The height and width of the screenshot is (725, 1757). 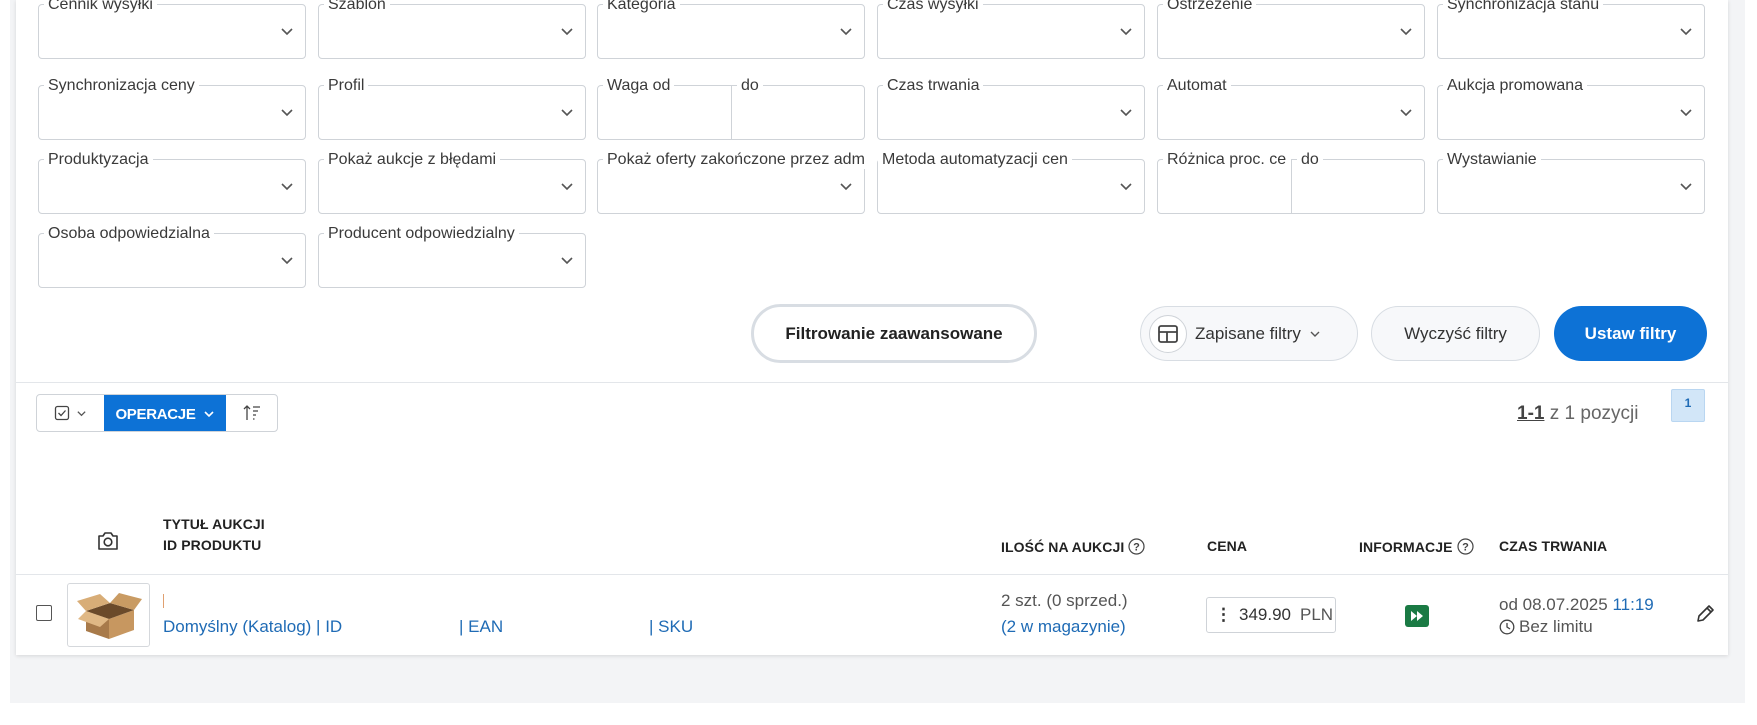 I want to click on filter-stock-sync: Synchronizacja stanu, so click(x=1571, y=29).